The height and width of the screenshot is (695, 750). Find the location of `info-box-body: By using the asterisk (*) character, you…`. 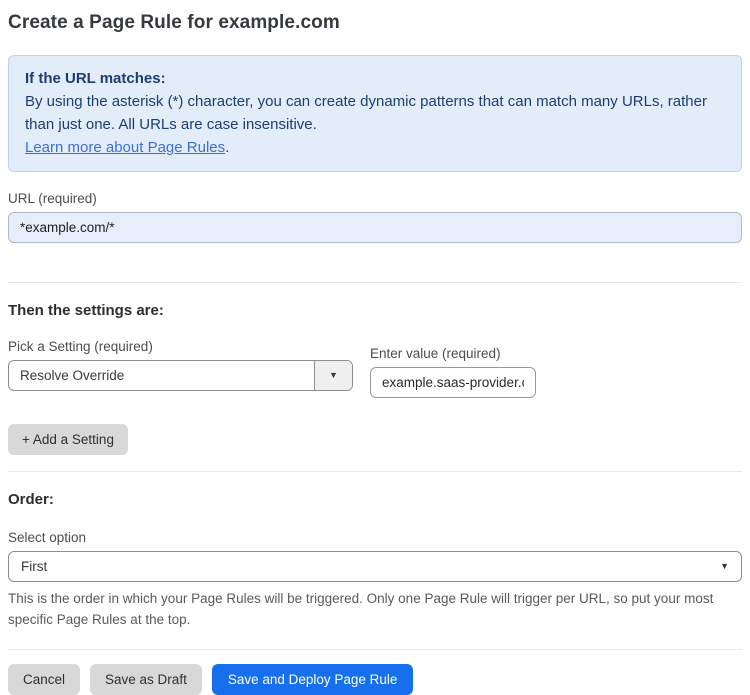

info-box-body: By using the asterisk (*) character, you… is located at coordinates (366, 113).